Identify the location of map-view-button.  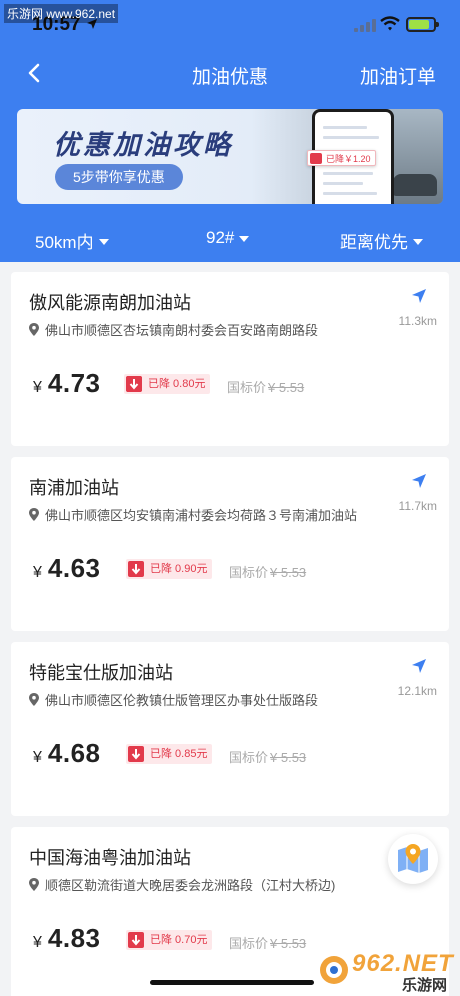
(413, 859).